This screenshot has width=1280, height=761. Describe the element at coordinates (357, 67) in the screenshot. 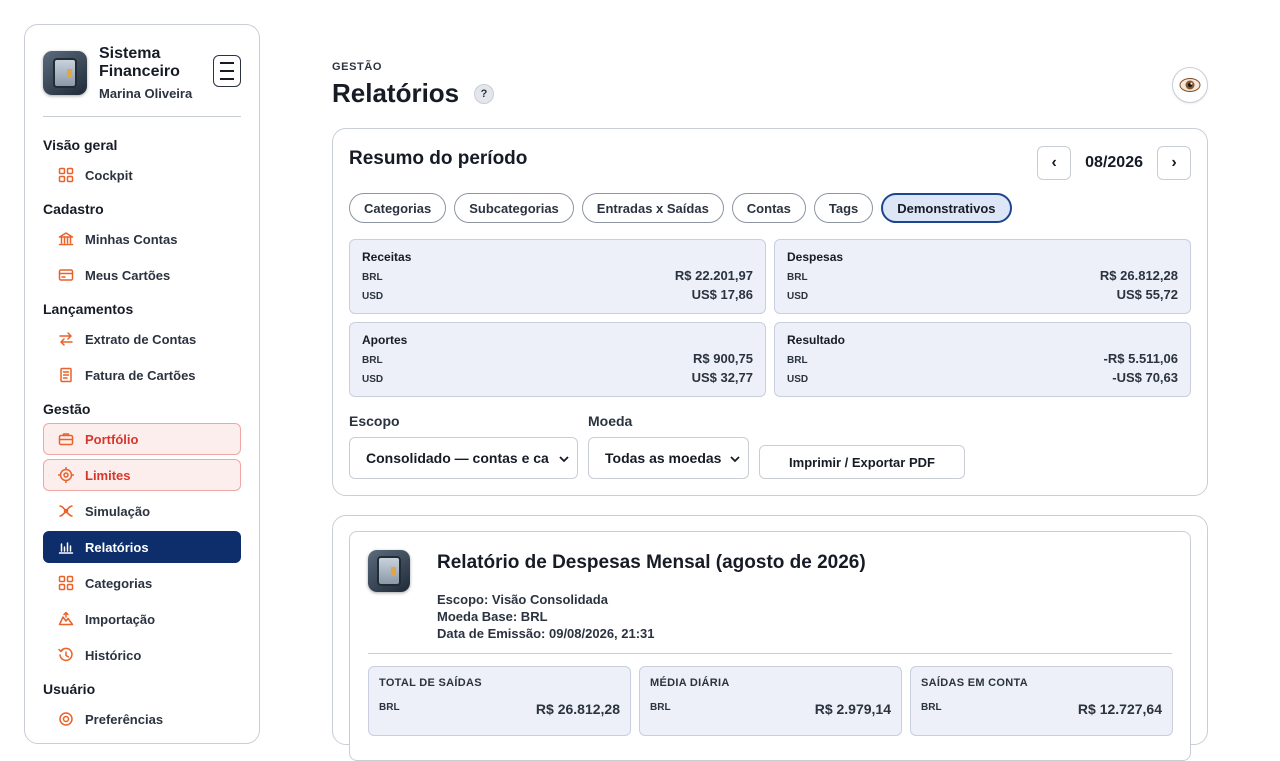

I see `page-eyebrow: GESTÃO` at that location.